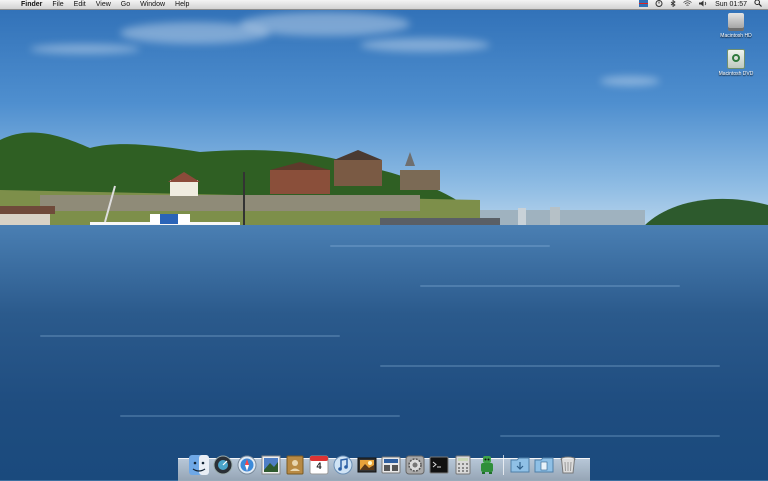  I want to click on desktop-icon-label: Macintosh DVD, so click(736, 74).